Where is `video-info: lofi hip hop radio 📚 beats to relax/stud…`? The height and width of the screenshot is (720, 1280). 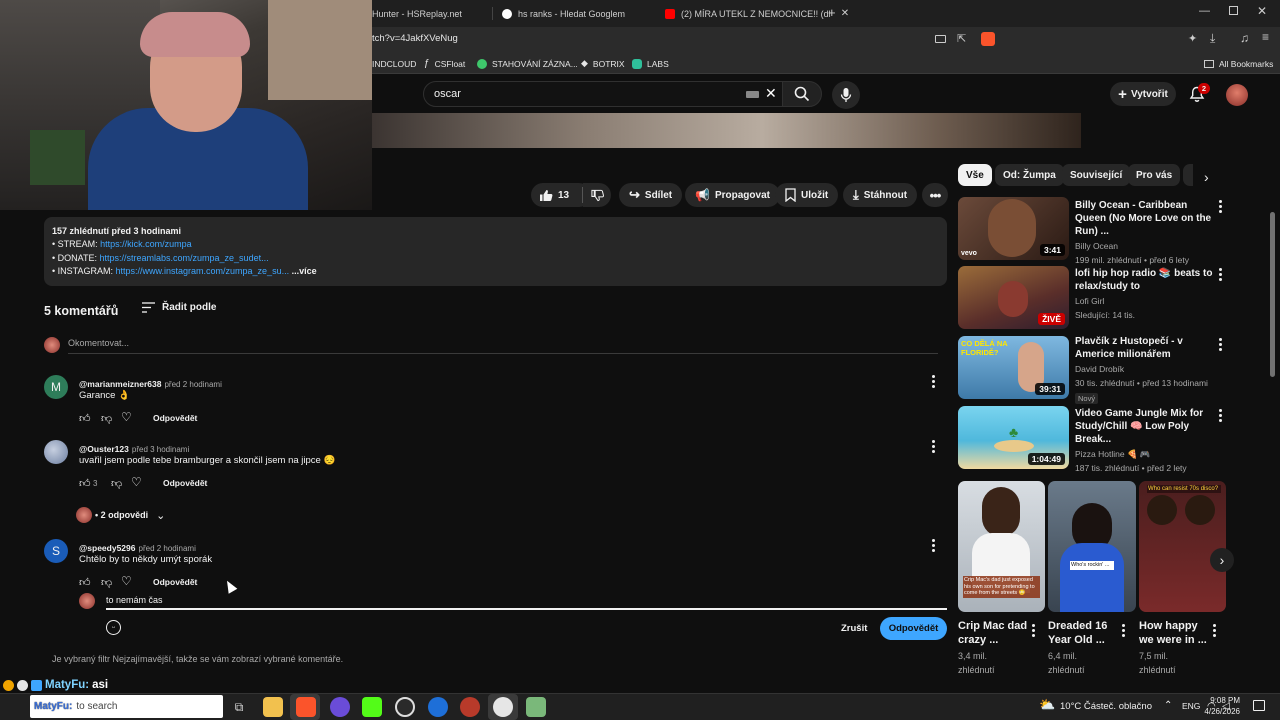
video-info: lofi hip hop radio 📚 beats to relax/stud… is located at coordinates (1144, 294).